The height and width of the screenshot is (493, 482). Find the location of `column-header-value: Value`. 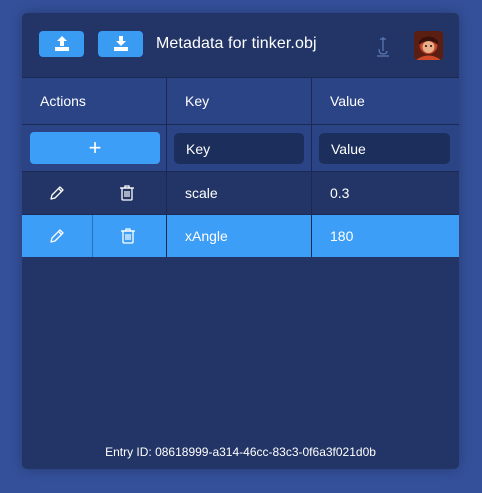

column-header-value: Value is located at coordinates (347, 101).